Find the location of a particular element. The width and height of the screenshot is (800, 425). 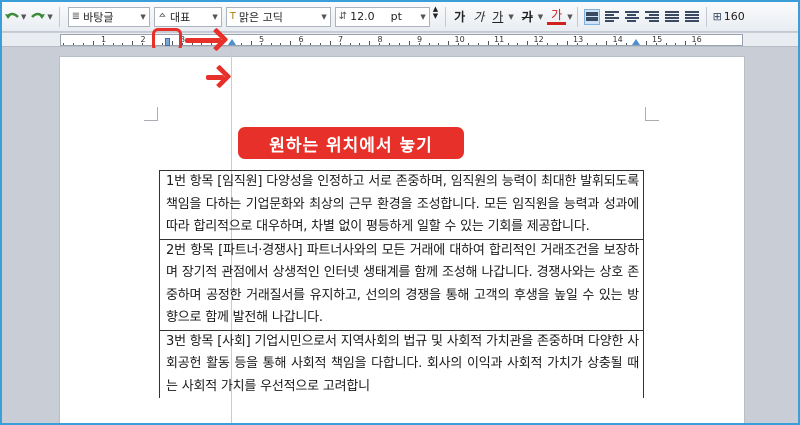

italic-button: 가 is located at coordinates (478, 16).